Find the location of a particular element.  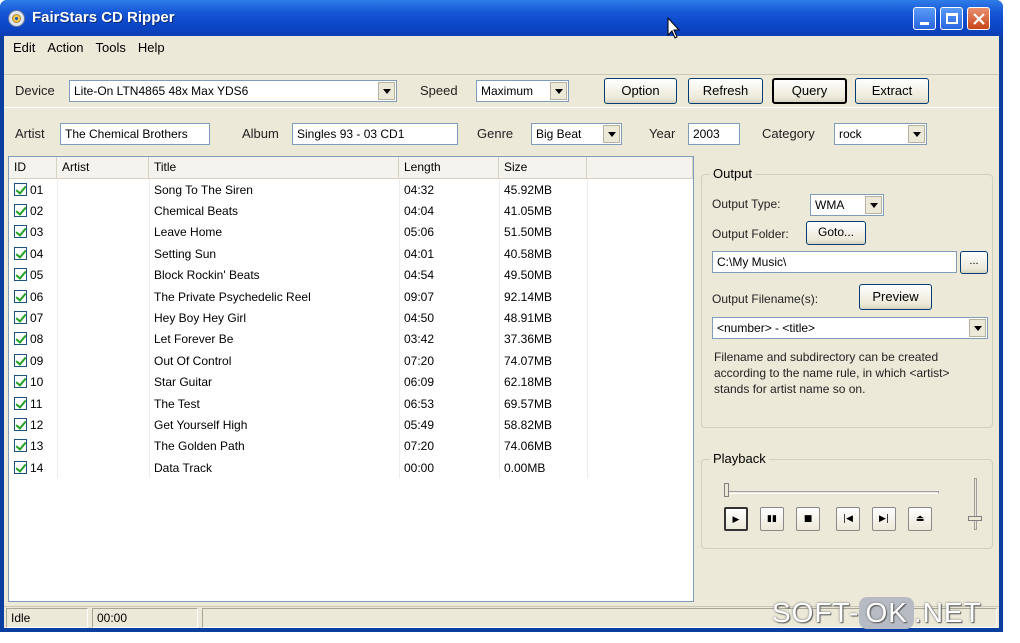

next-button: ▶| is located at coordinates (884, 519).